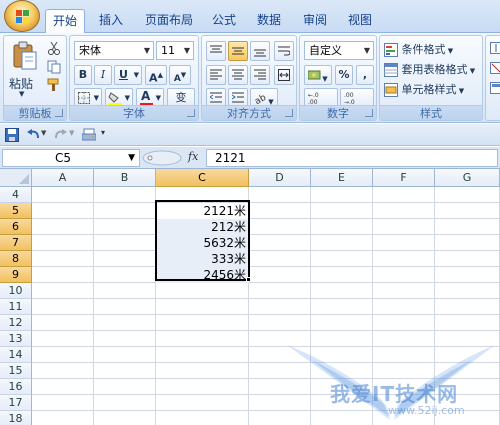 This screenshot has width=500, height=425. Describe the element at coordinates (114, 50) in the screenshot. I see `font-name-select: 宋体 ▼` at that location.